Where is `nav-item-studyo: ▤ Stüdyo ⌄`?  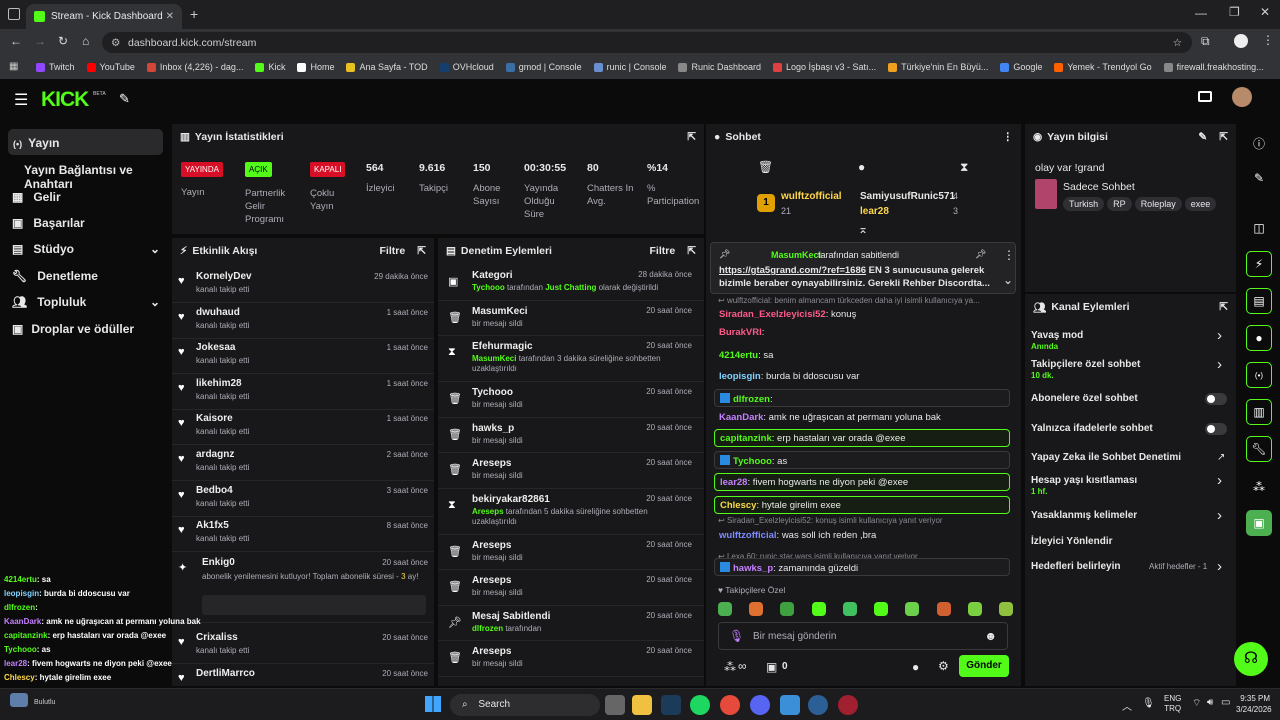
nav-item-studyo: ▤ Stüdyo ⌄ is located at coordinates (86, 249).